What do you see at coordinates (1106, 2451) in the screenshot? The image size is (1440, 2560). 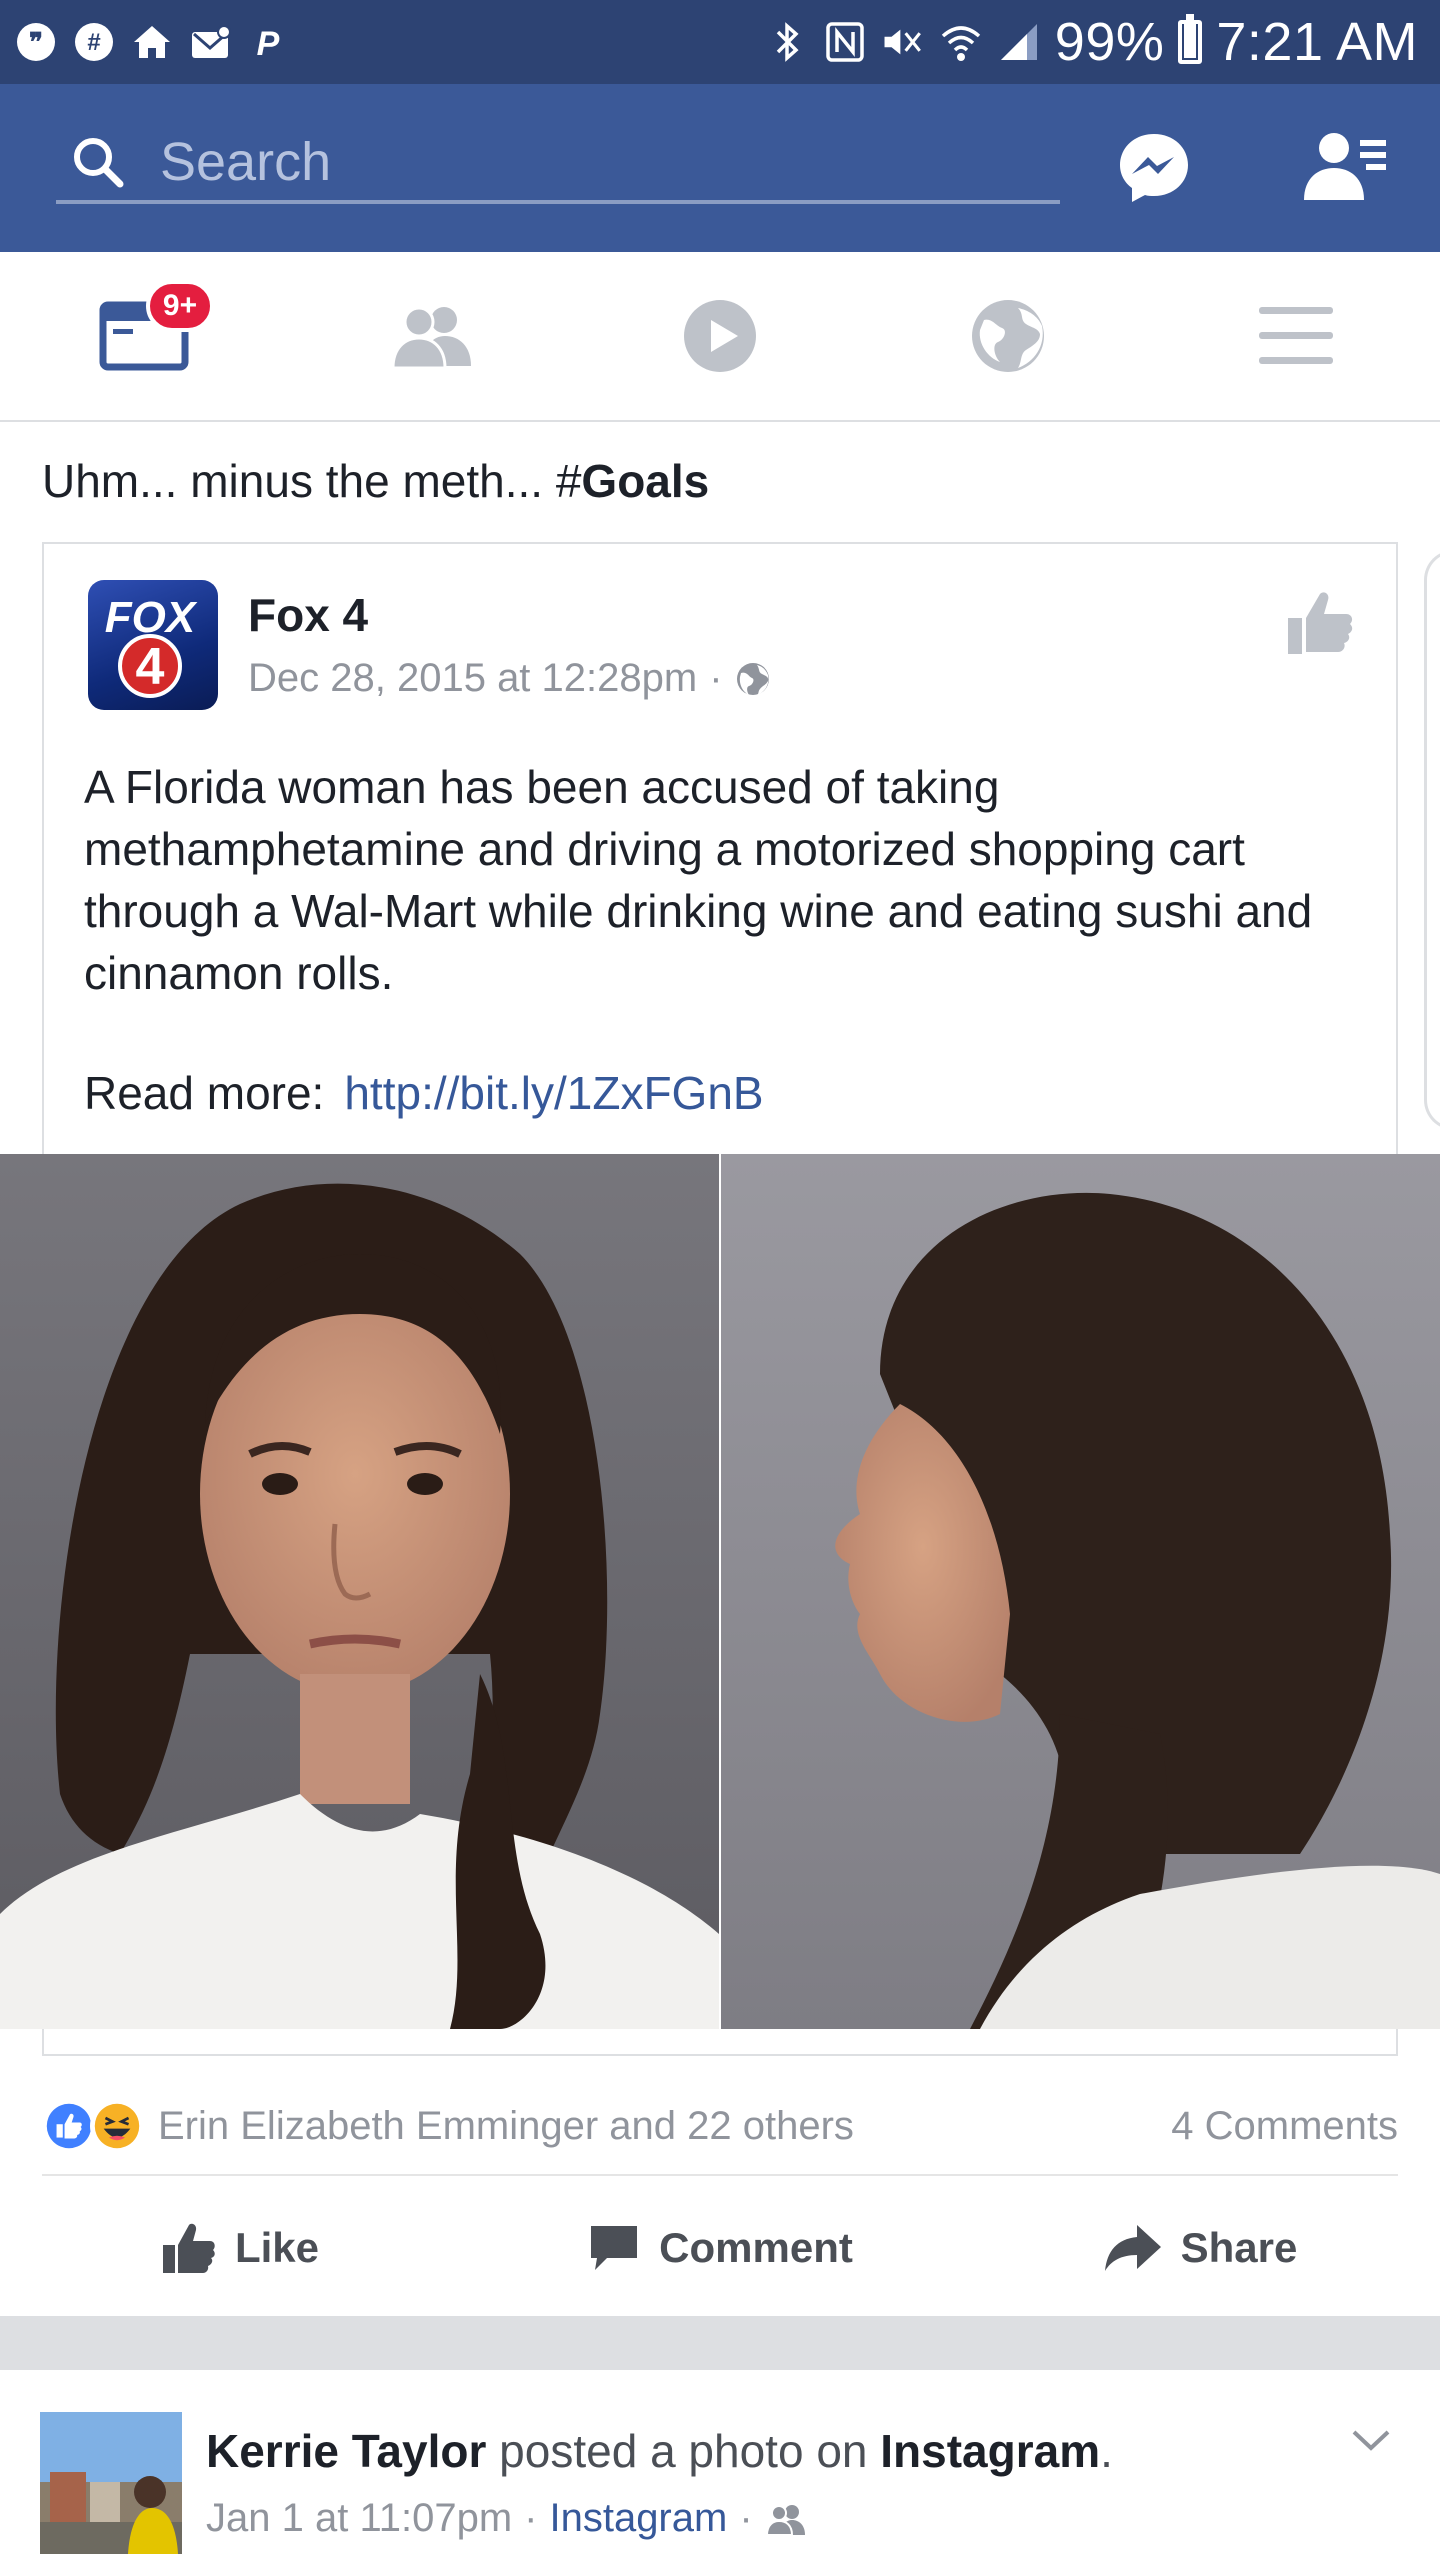 I see `header-period: .` at bounding box center [1106, 2451].